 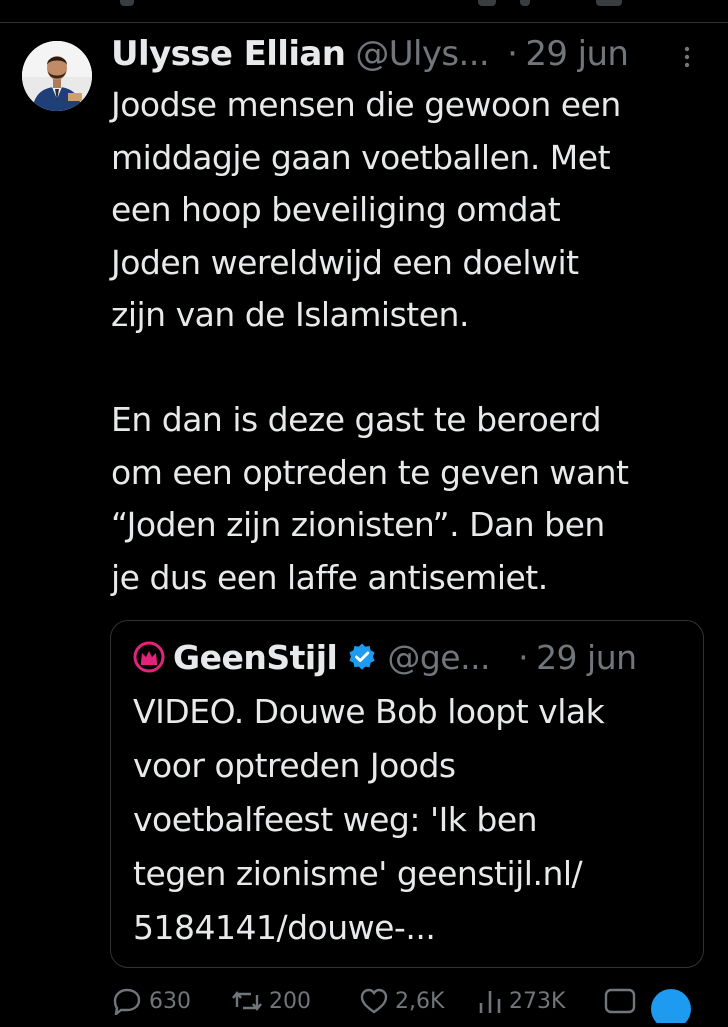 What do you see at coordinates (586, 657) in the screenshot?
I see `quoted-tweet-date: 29 jun` at bounding box center [586, 657].